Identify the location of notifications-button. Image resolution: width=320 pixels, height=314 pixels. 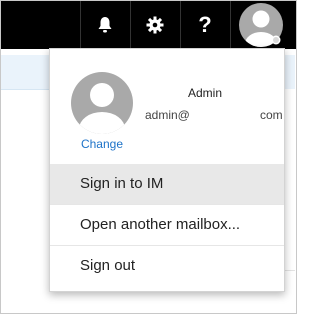
(105, 25).